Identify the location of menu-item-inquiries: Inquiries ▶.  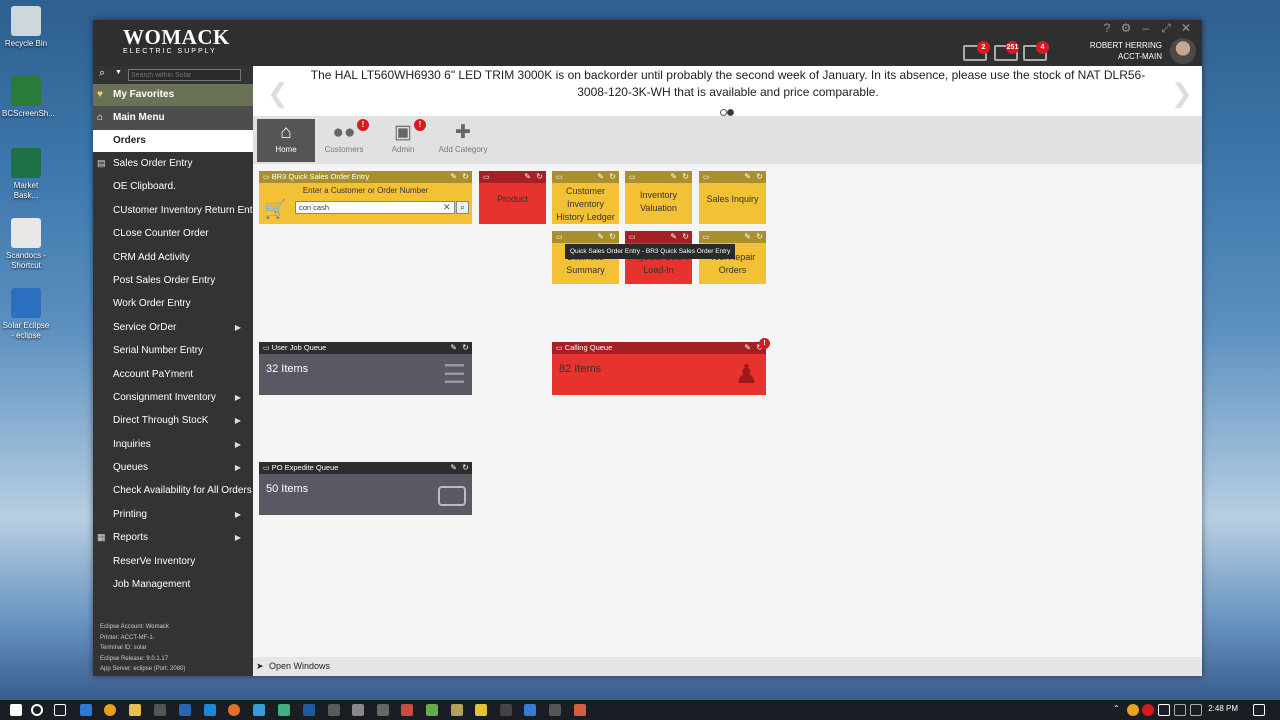
(173, 444).